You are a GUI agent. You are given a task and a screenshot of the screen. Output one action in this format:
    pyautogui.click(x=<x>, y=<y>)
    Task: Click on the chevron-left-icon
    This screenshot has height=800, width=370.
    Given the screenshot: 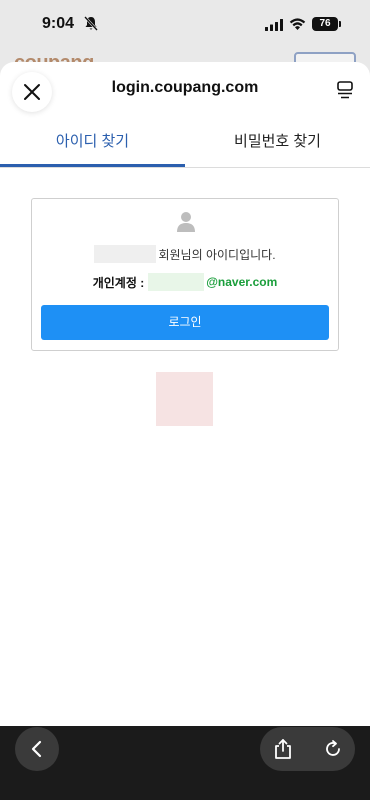 What is the action you would take?
    pyautogui.click(x=36, y=749)
    